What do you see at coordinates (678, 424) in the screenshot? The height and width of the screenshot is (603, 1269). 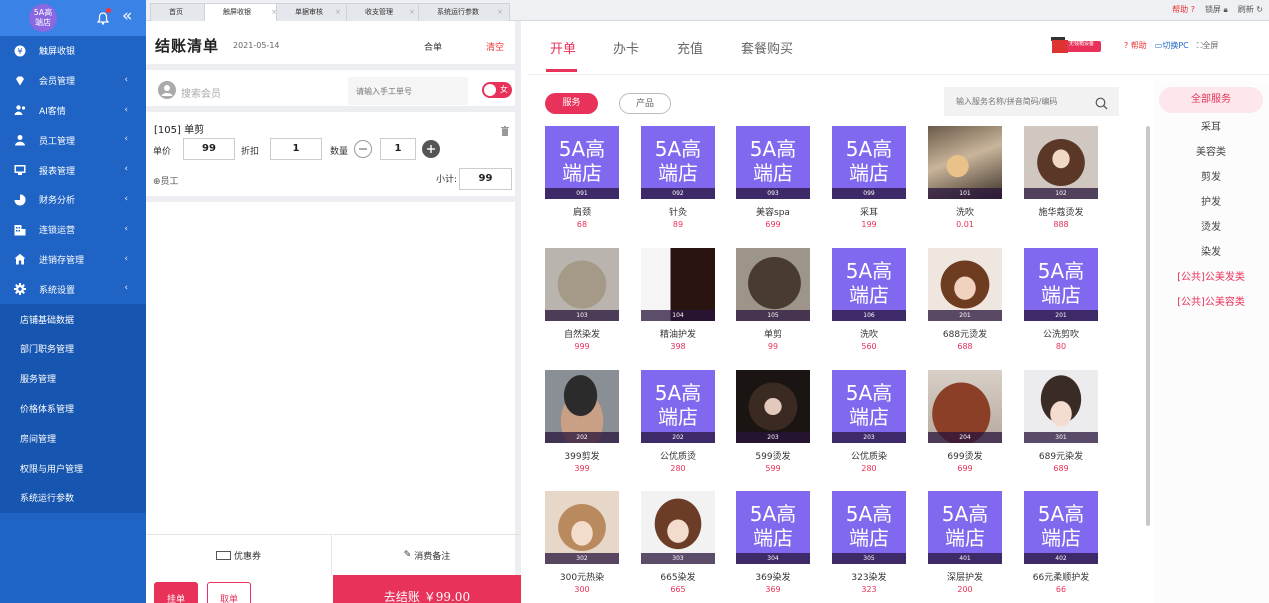 I see `service-card: 5A高 端店 202 公优质烫 280` at bounding box center [678, 424].